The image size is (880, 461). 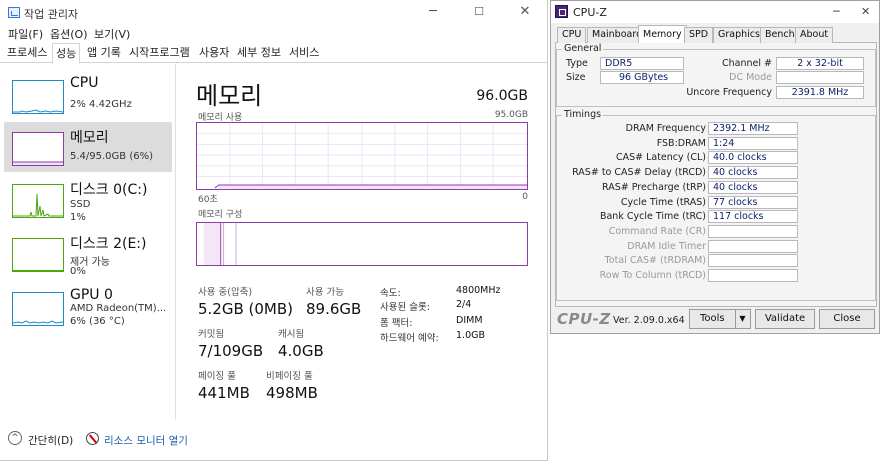 I want to click on nonpaged-pool-label: 비페이징 풀, so click(x=289, y=376).